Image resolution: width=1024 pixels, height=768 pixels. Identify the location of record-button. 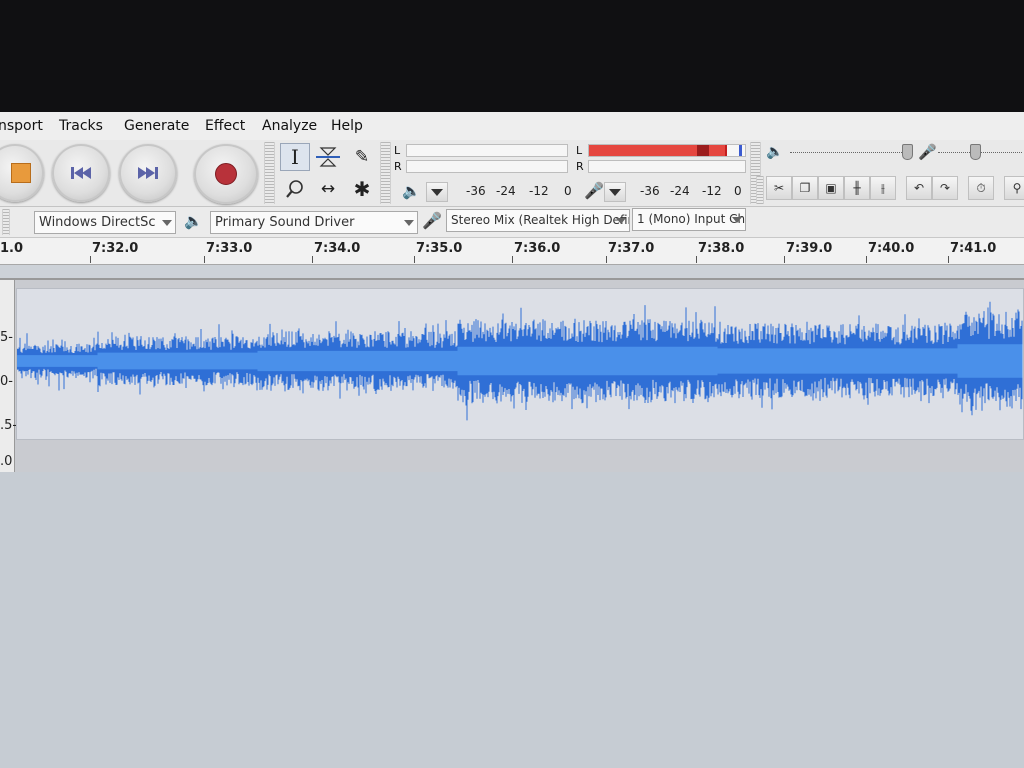
(226, 174).